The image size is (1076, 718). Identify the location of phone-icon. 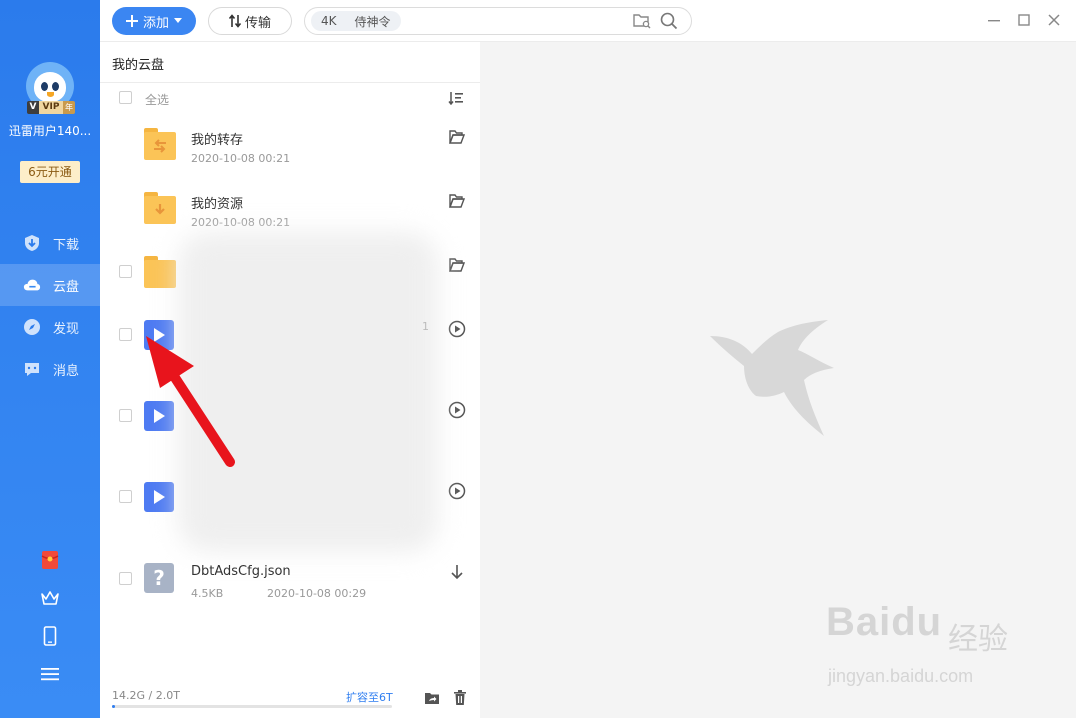
(50, 636).